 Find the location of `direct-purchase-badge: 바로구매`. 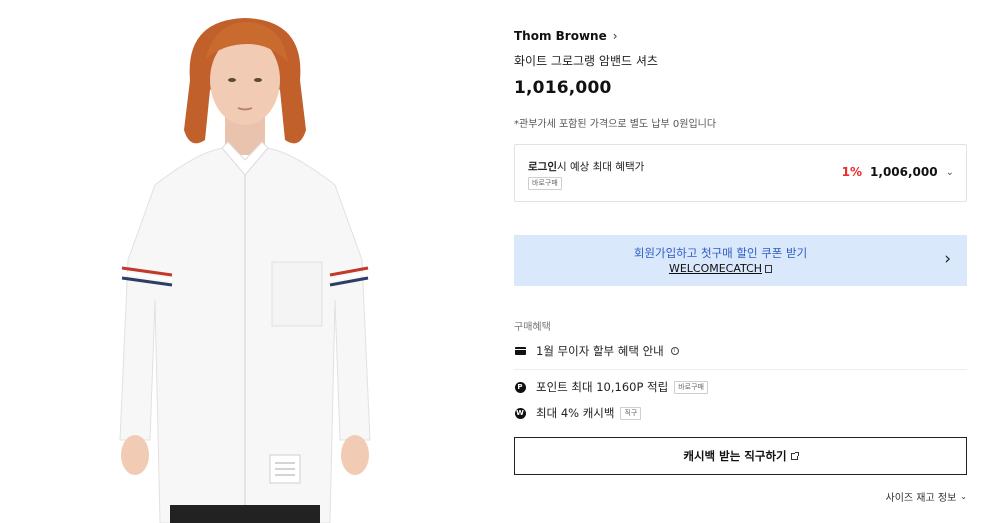

direct-purchase-badge: 바로구매 is located at coordinates (545, 183).